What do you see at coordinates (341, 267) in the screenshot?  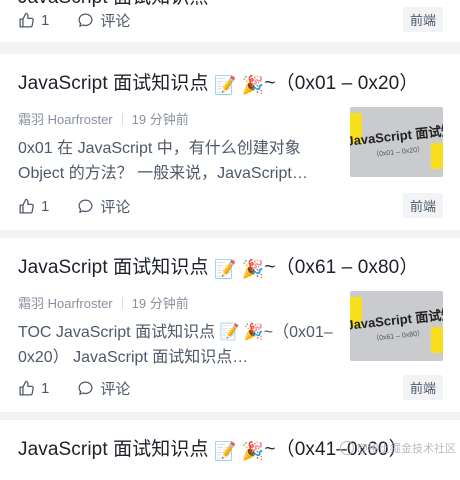 I see `article-title-range: ~（0x61 – 0x80）` at bounding box center [341, 267].